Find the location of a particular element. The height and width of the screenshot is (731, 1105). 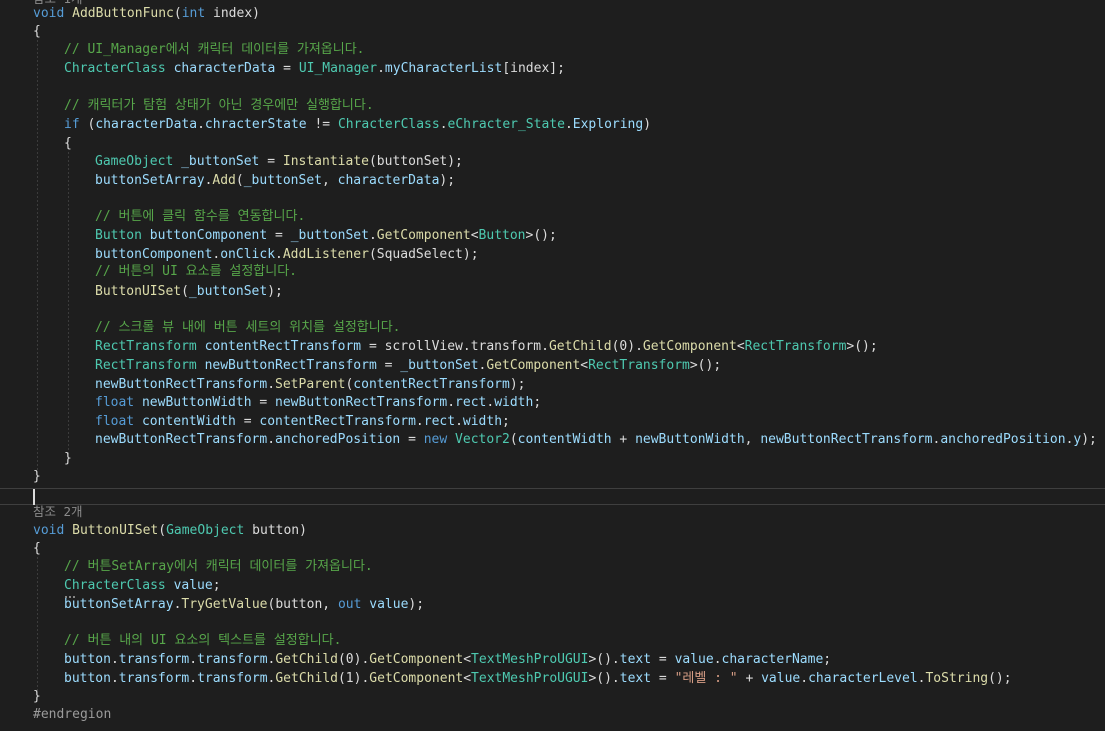

identifier-token: characterData is located at coordinates (224, 68).